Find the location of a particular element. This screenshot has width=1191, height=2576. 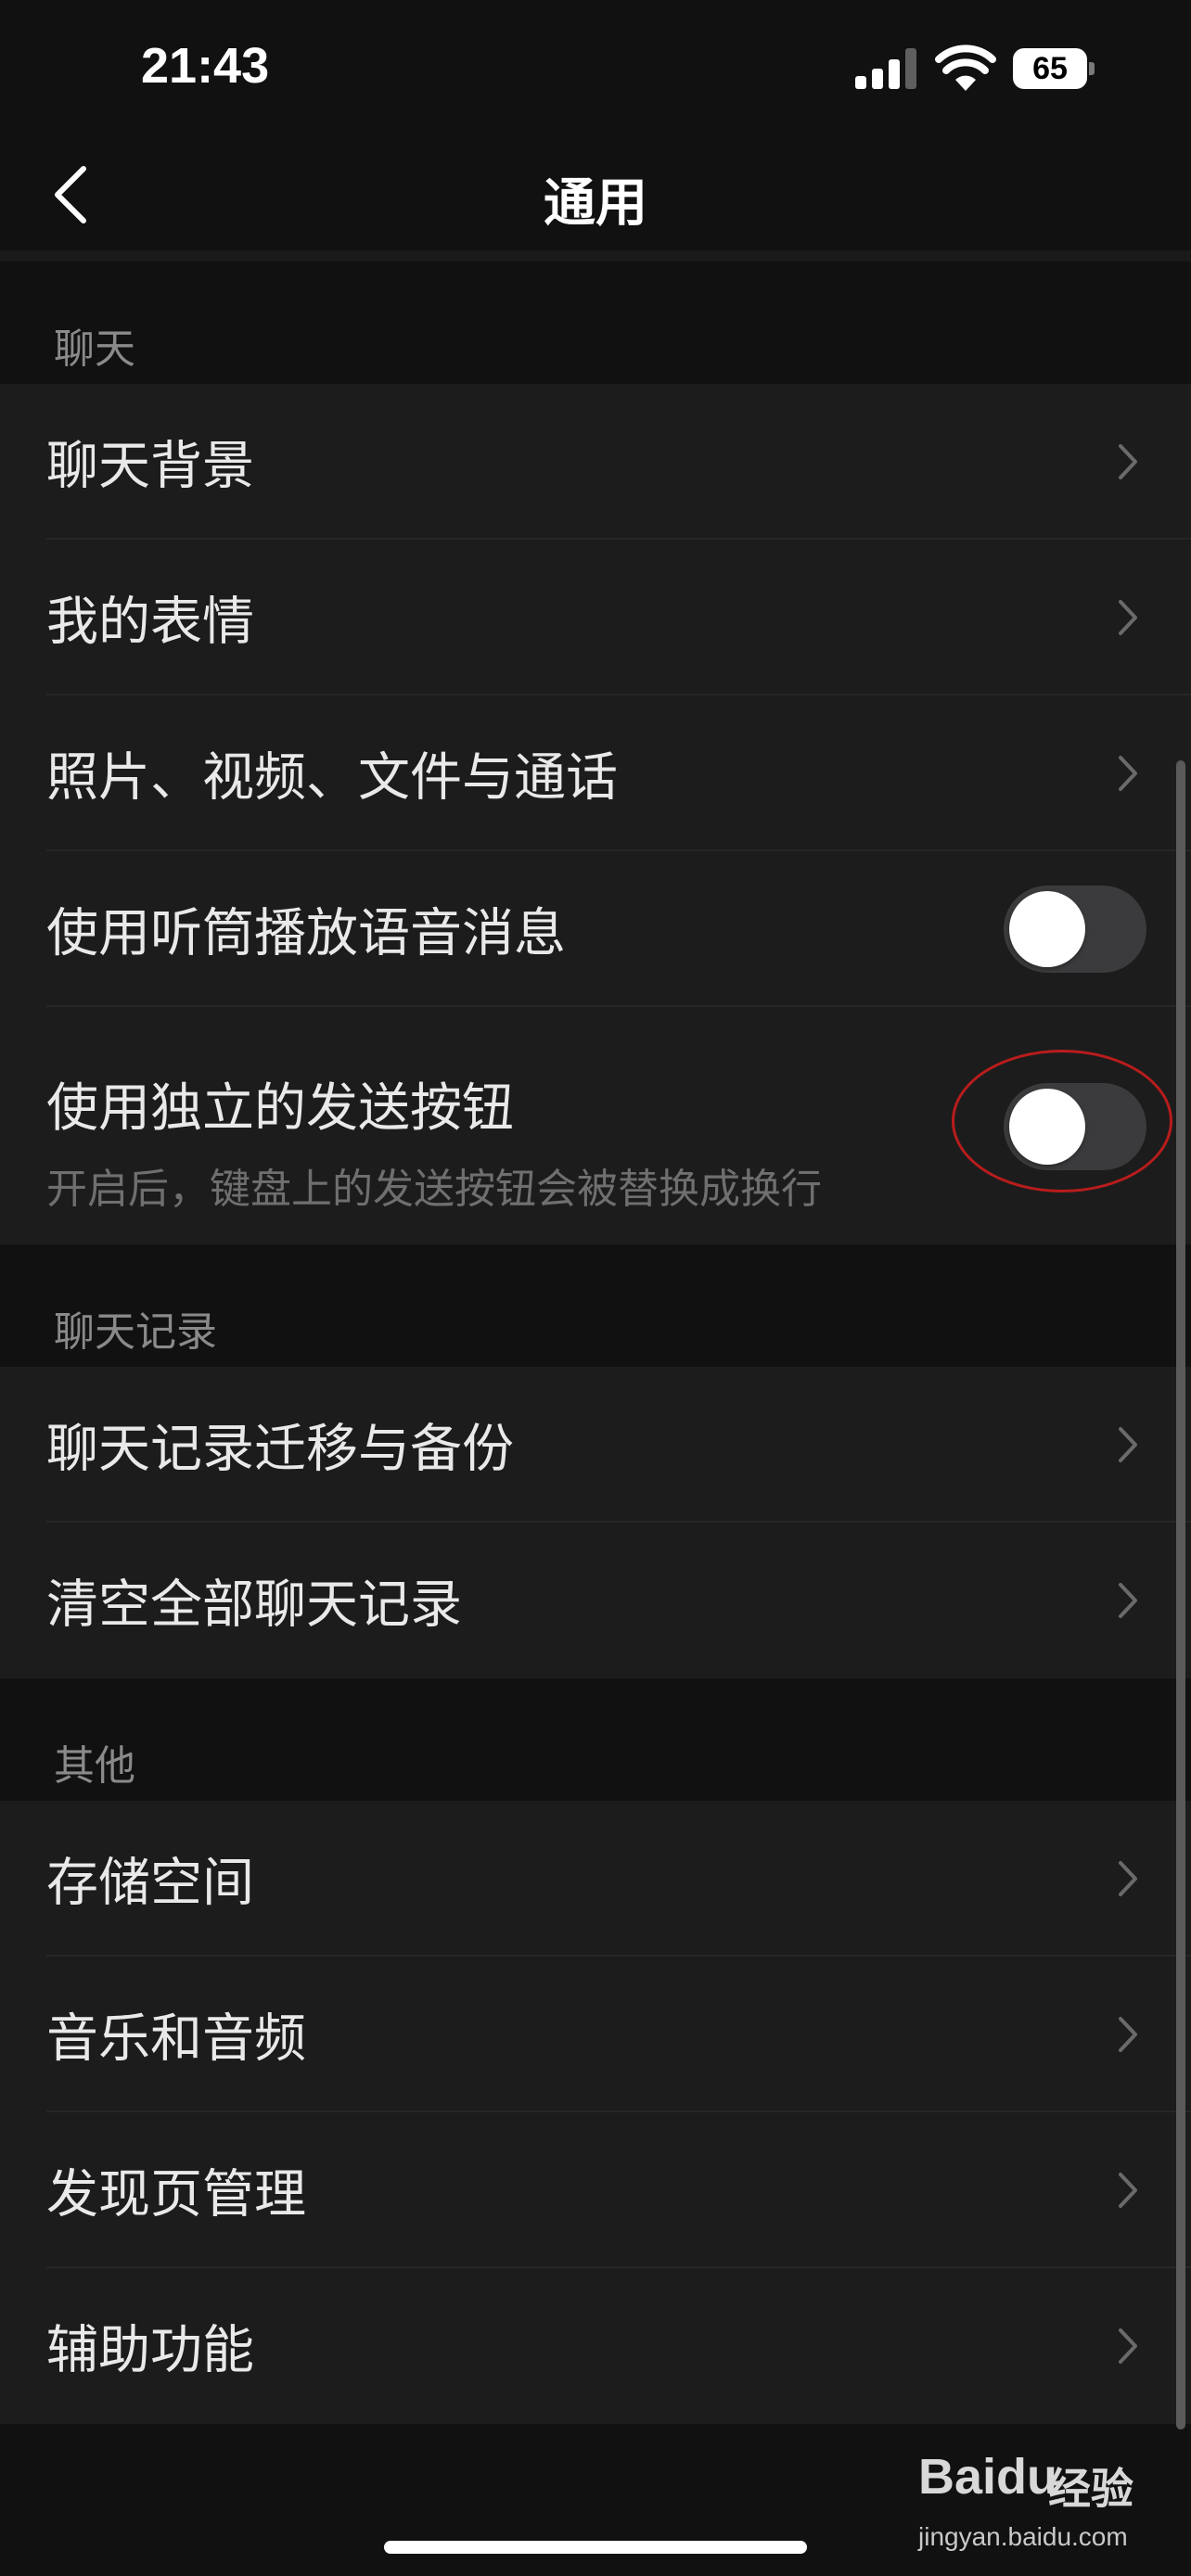

row-label: 我的表情 is located at coordinates (150, 622).